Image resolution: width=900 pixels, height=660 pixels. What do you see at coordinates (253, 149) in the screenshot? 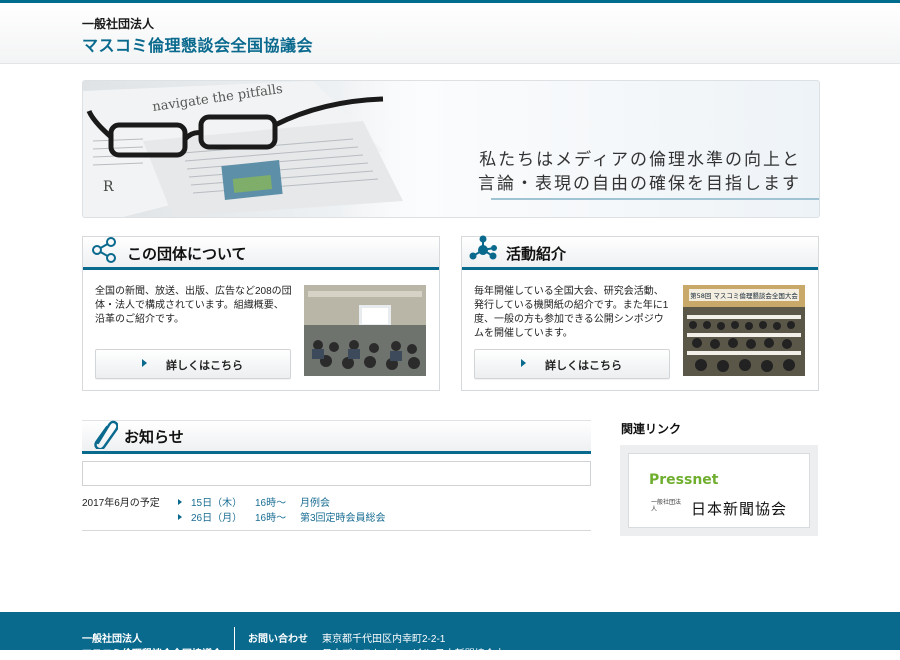
I see `newspaper-glasses-image: navigate the pitfalls R` at bounding box center [253, 149].